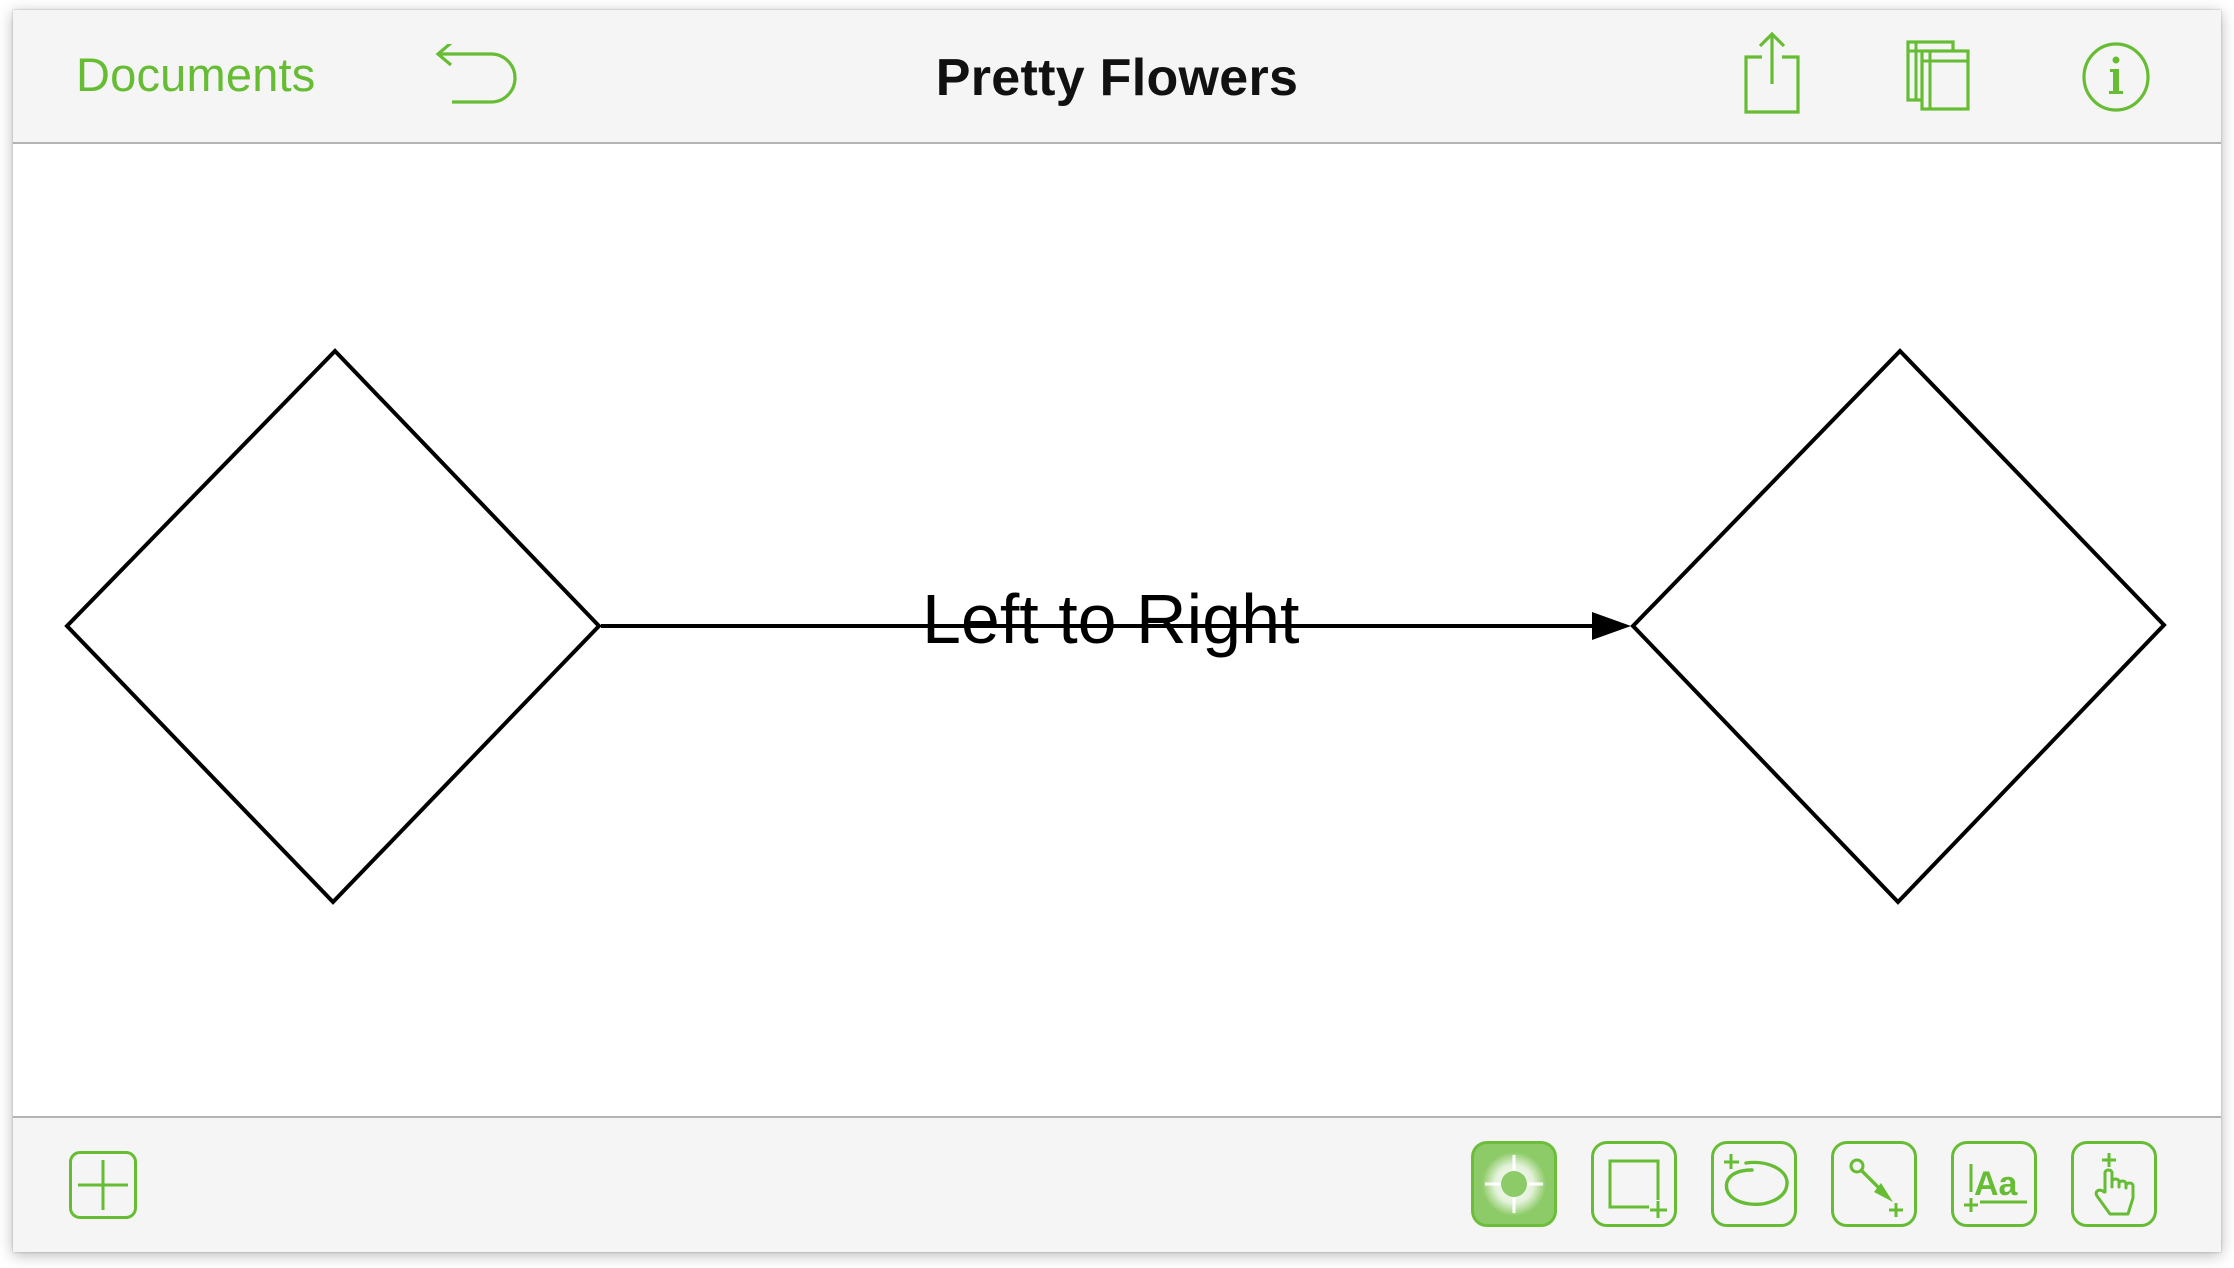 The width and height of the screenshot is (2234, 1268). I want to click on layers-button, so click(1937, 75).